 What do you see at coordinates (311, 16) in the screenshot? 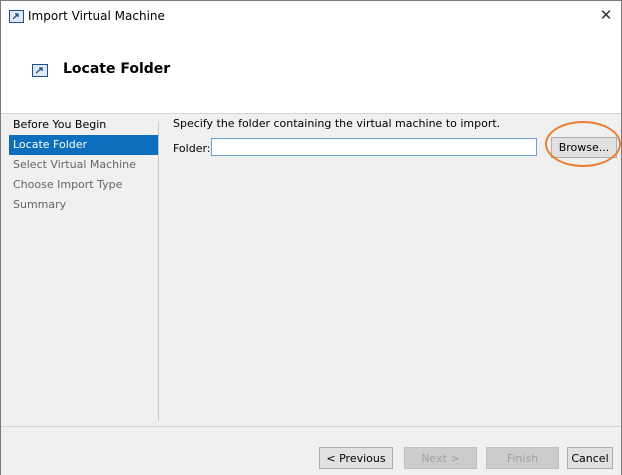
I see `title-bar: Import Virtual Machine ✕` at bounding box center [311, 16].